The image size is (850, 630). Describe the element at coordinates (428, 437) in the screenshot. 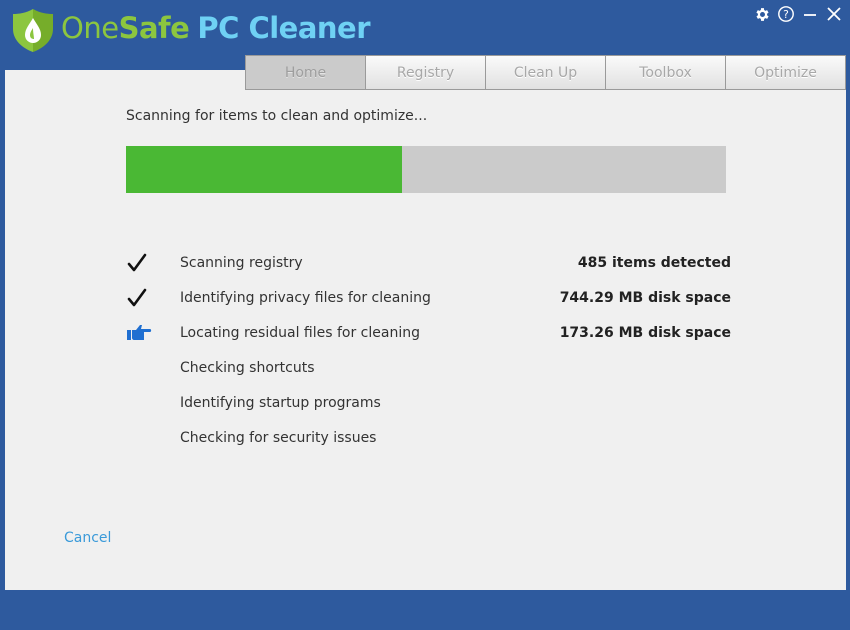

I see `task-security-issues: Checking for security issues` at that location.